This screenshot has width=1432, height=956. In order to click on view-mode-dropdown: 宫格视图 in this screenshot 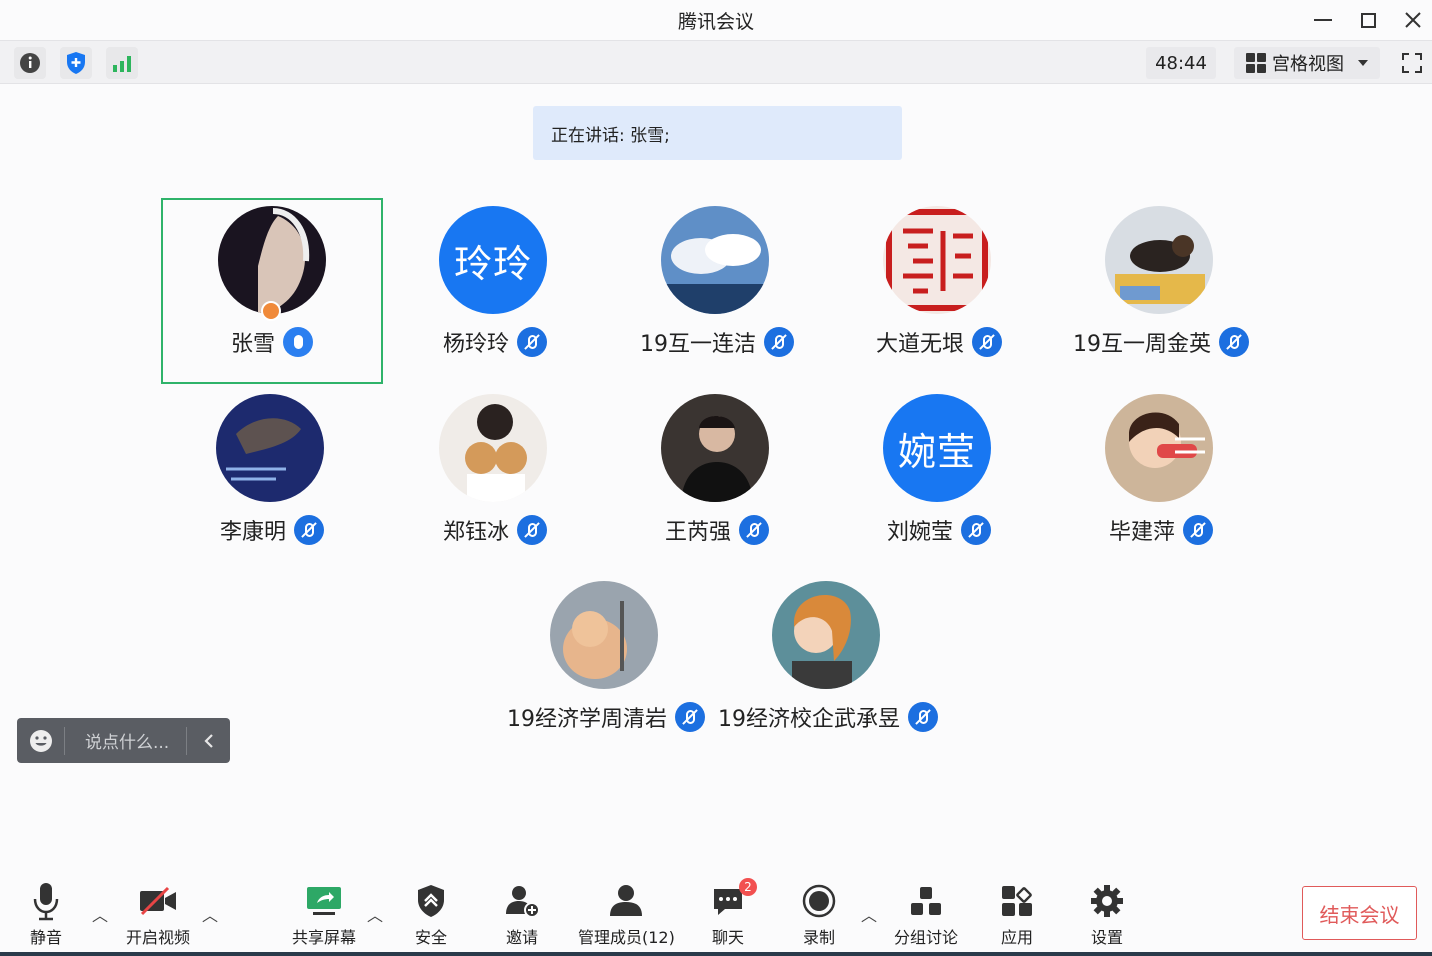, I will do `click(1307, 63)`.